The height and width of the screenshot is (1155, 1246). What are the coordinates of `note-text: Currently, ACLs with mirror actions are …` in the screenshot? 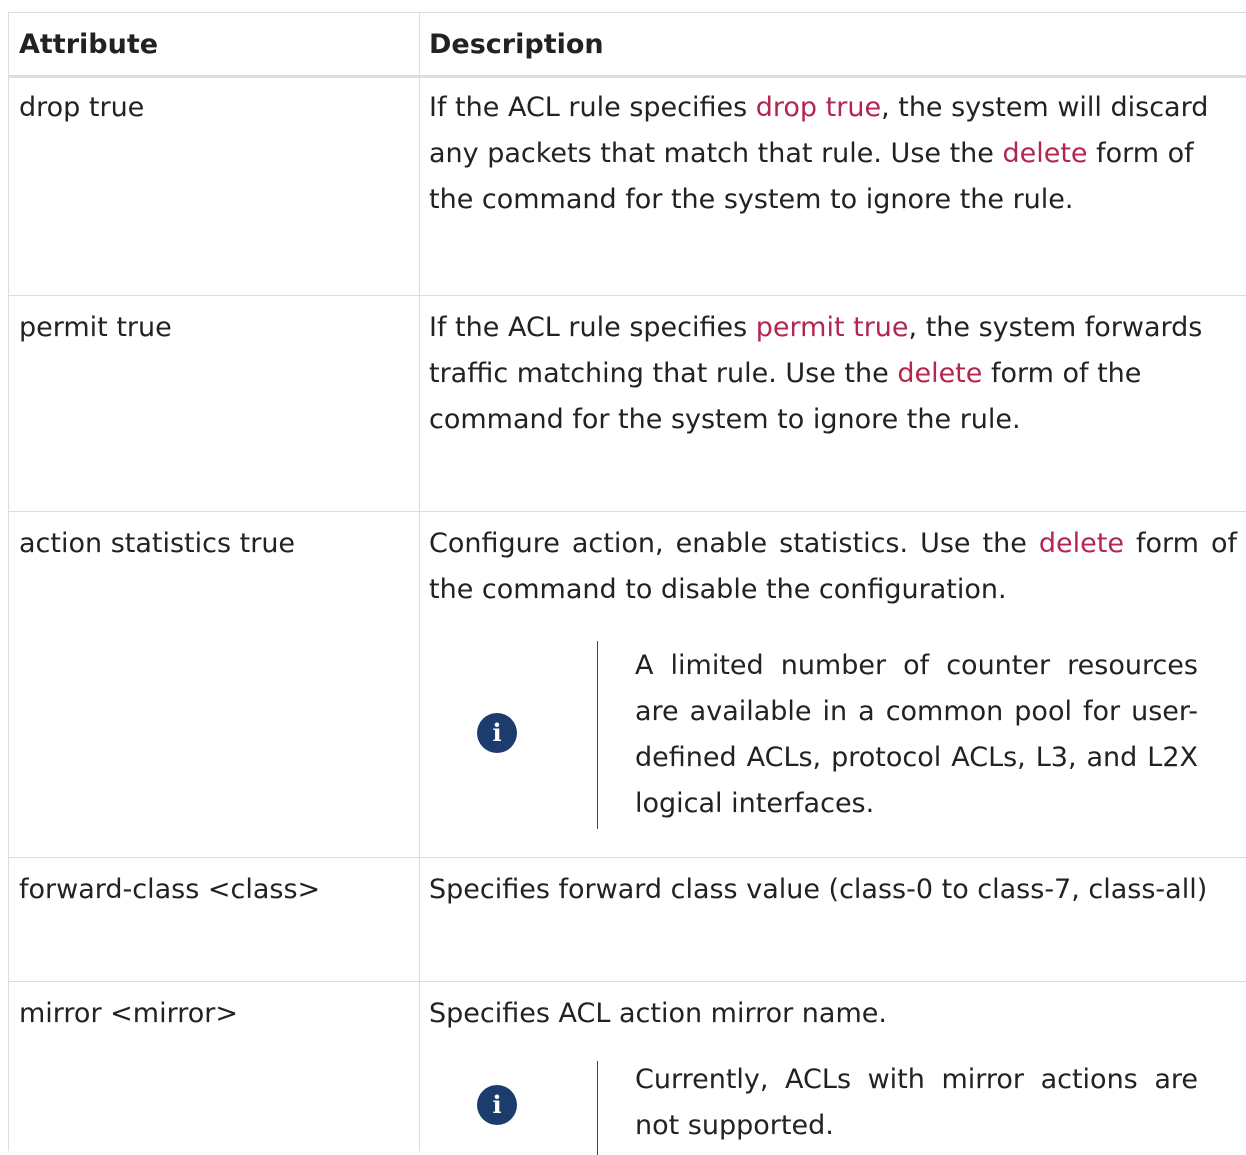 It's located at (916, 1102).